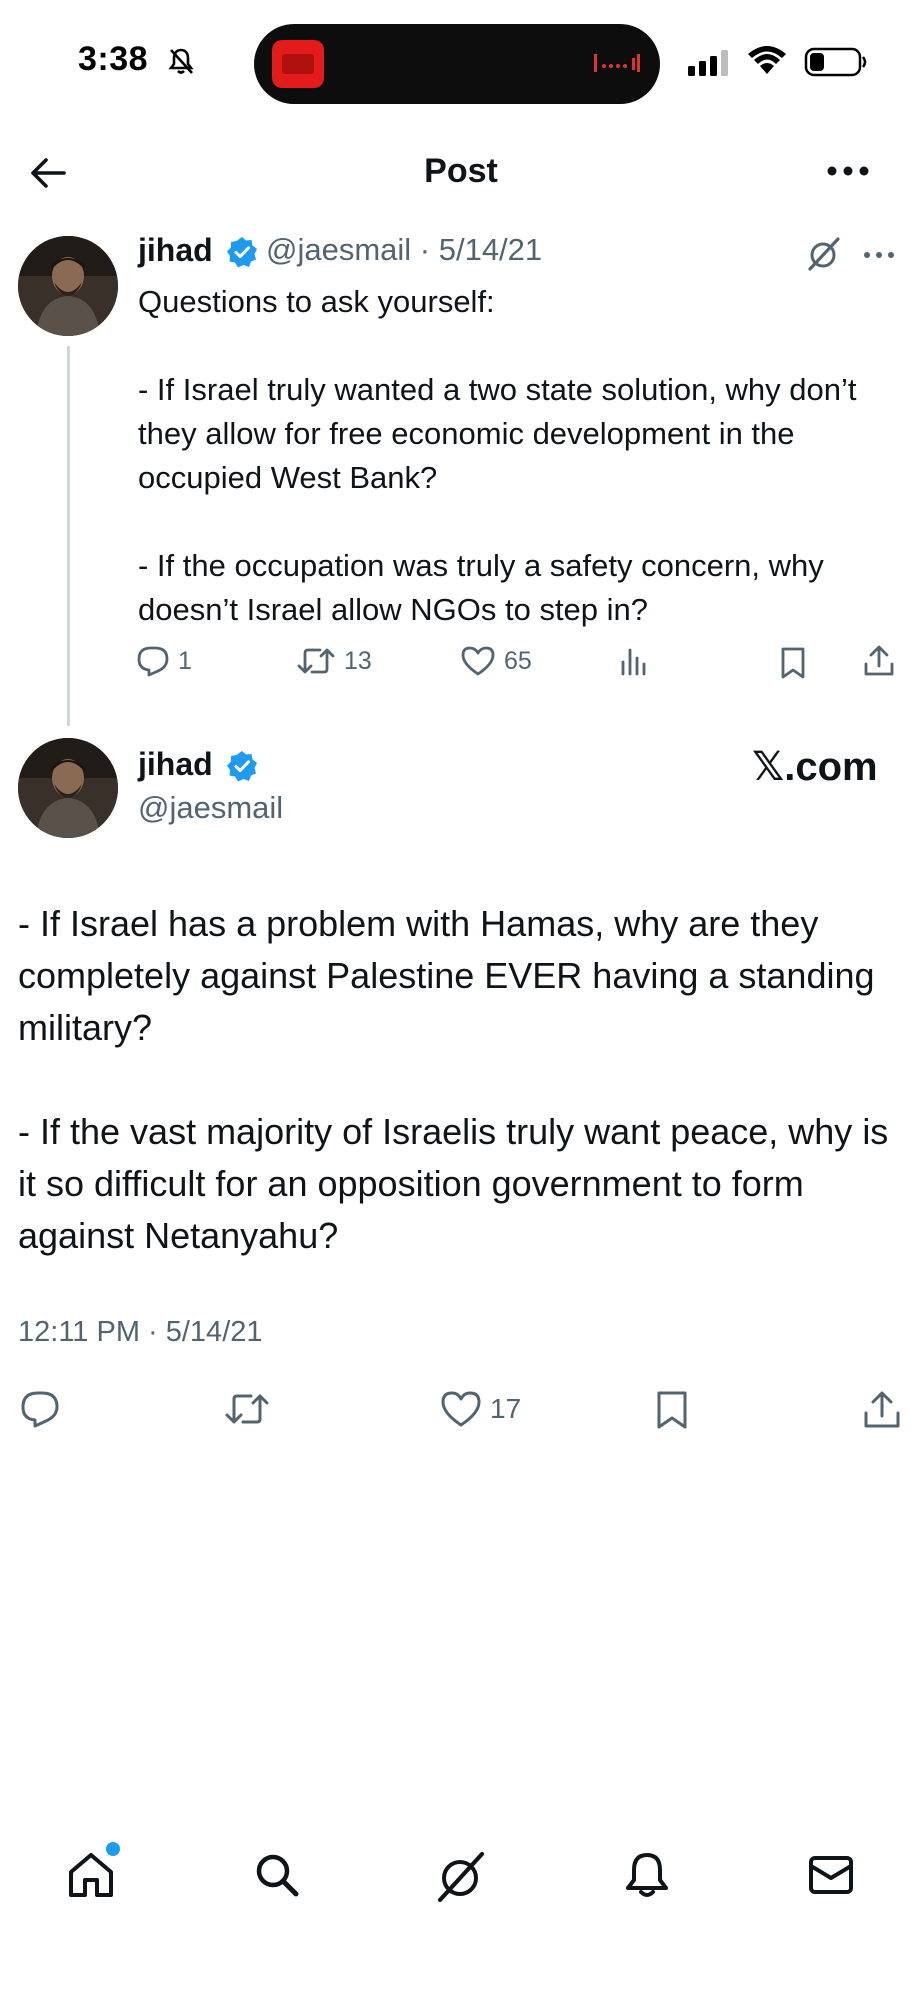  What do you see at coordinates (836, 62) in the screenshot?
I see `battery-icon` at bounding box center [836, 62].